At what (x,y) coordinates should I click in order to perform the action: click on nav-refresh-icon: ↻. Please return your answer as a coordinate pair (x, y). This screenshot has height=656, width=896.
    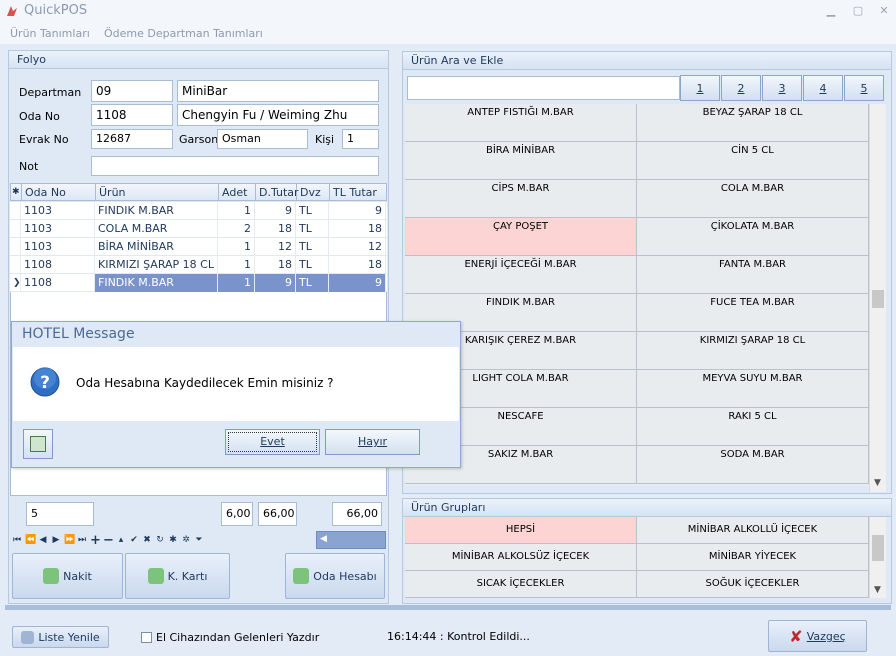
    Looking at the image, I should click on (160, 540).